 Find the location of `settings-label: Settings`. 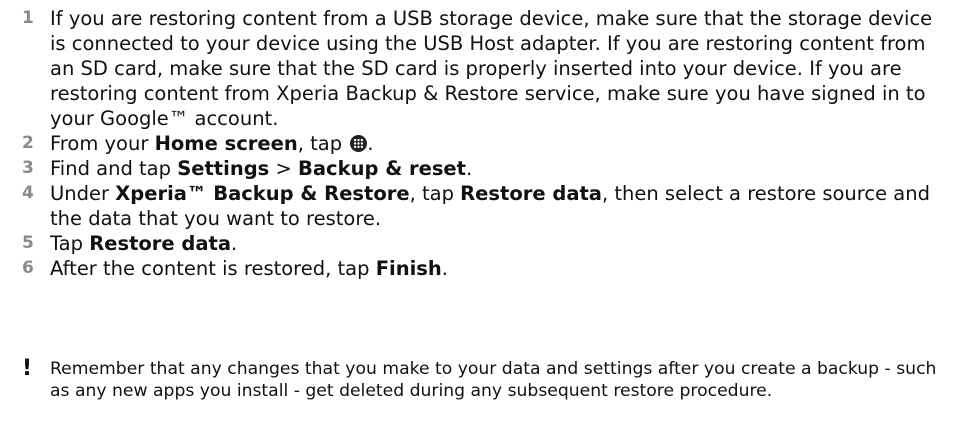

settings-label: Settings is located at coordinates (223, 168).